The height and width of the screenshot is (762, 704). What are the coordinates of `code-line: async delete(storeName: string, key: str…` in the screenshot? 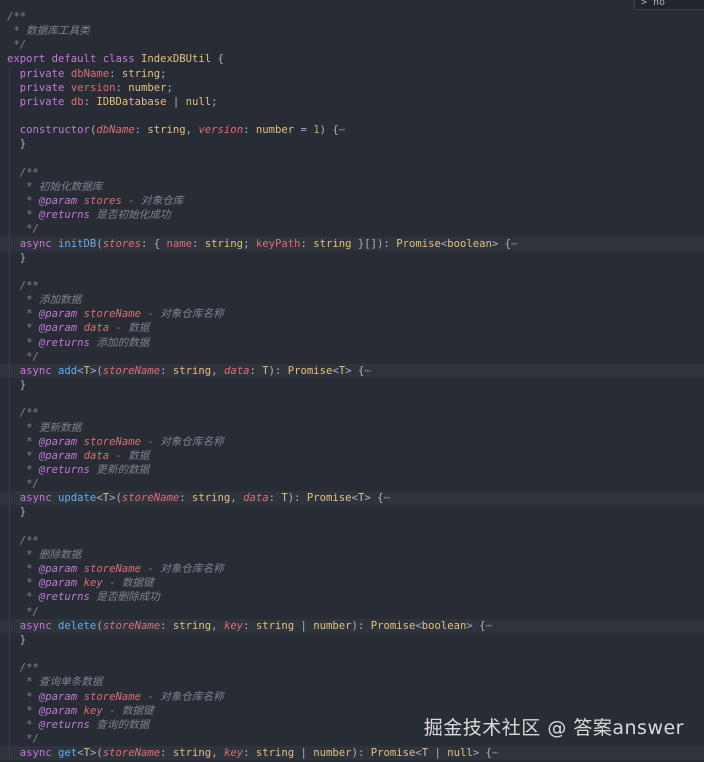 It's located at (352, 625).